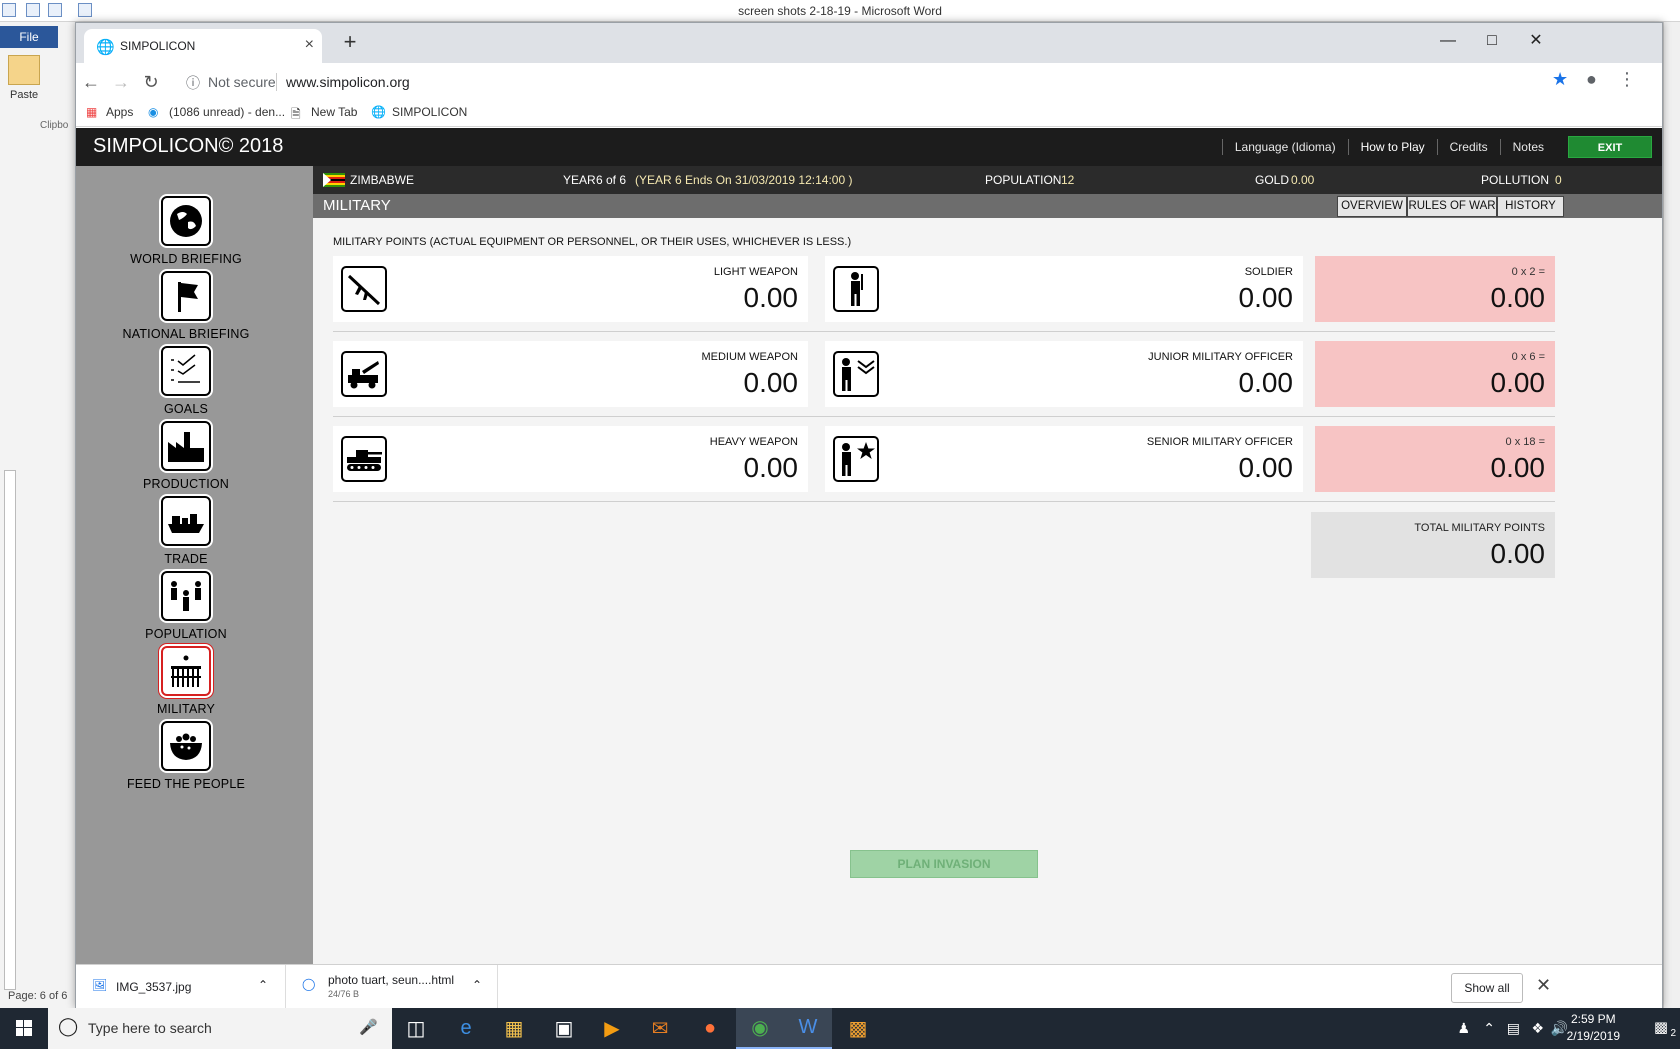 This screenshot has height=1049, width=1680. I want to click on menu-credits: Credits, so click(1468, 147).